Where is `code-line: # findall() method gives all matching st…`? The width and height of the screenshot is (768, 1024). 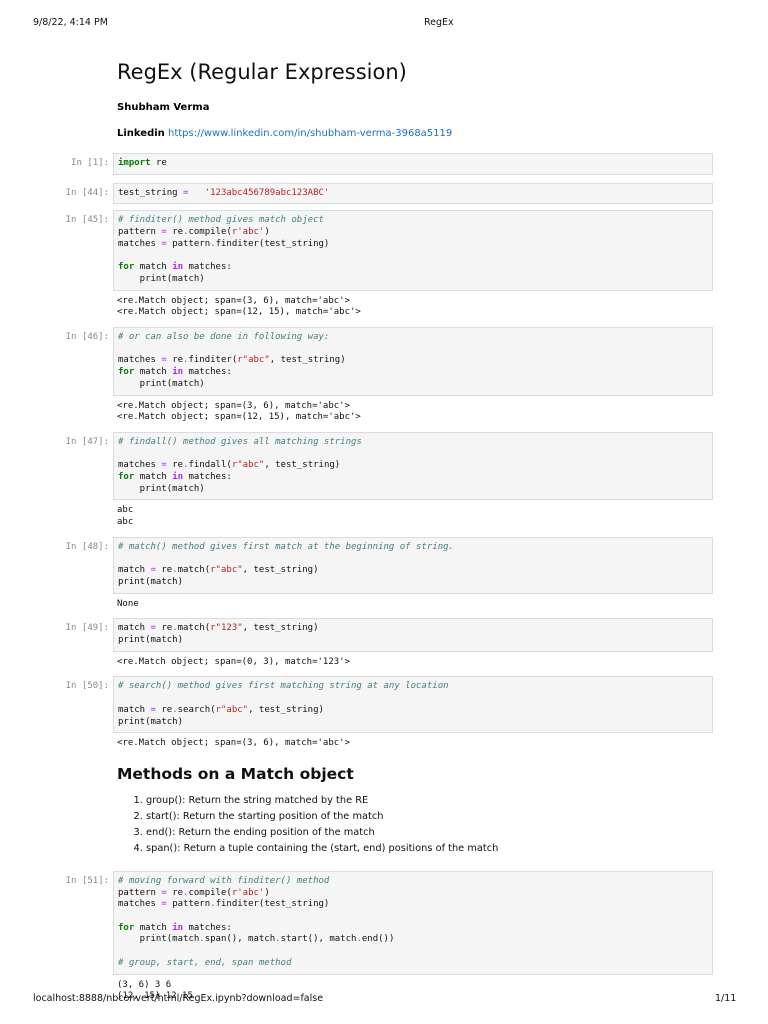
code-line: # findall() method gives all matching st… is located at coordinates (413, 443).